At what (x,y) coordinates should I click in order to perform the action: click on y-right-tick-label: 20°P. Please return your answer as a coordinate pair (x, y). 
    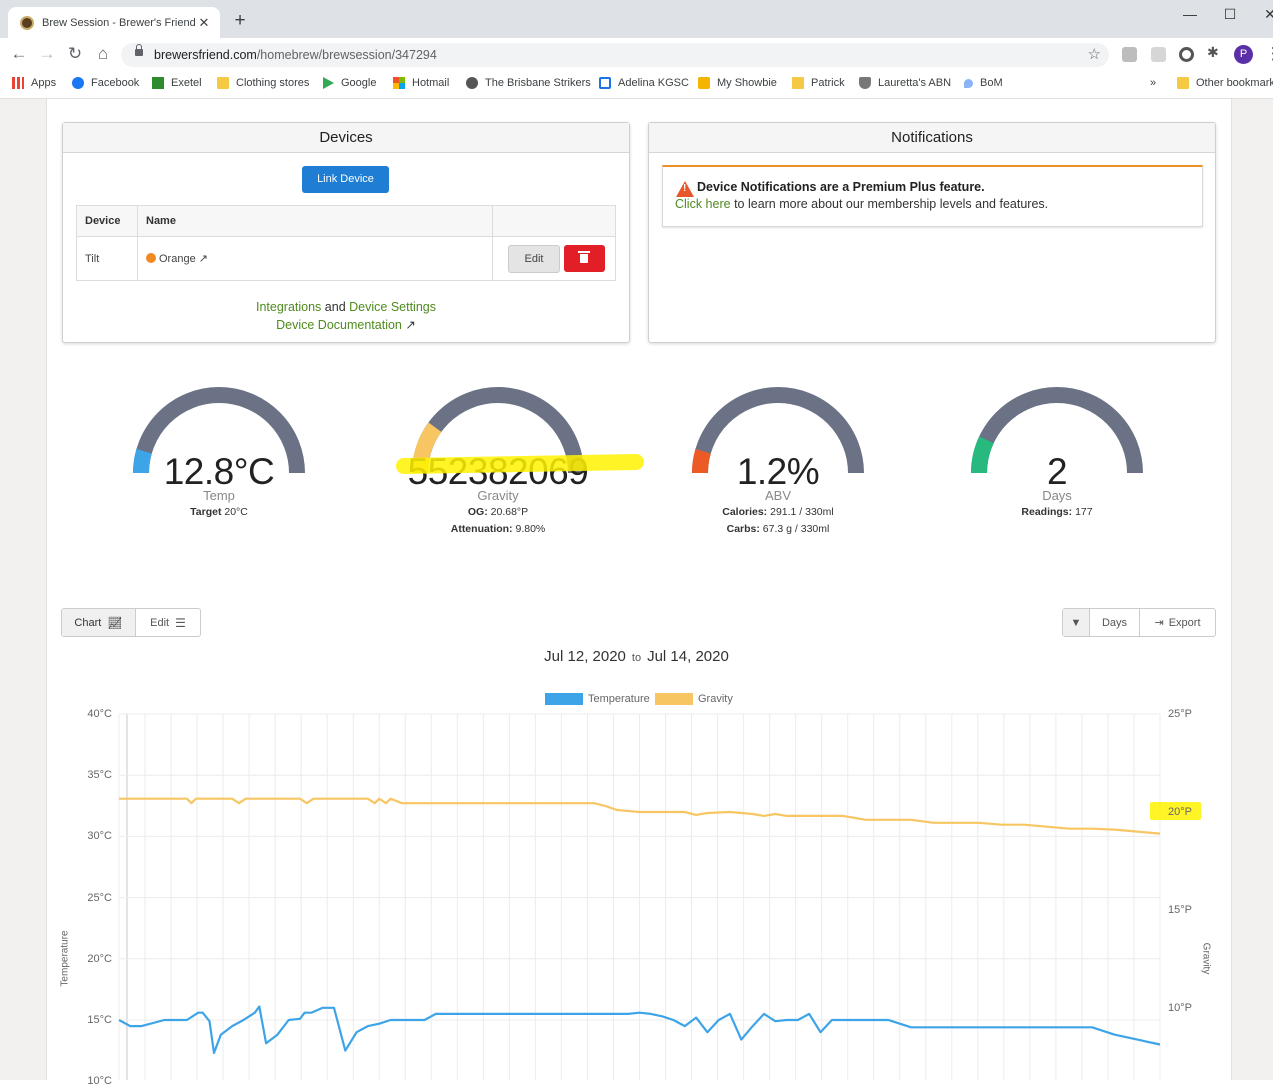
    Looking at the image, I should click on (1180, 812).